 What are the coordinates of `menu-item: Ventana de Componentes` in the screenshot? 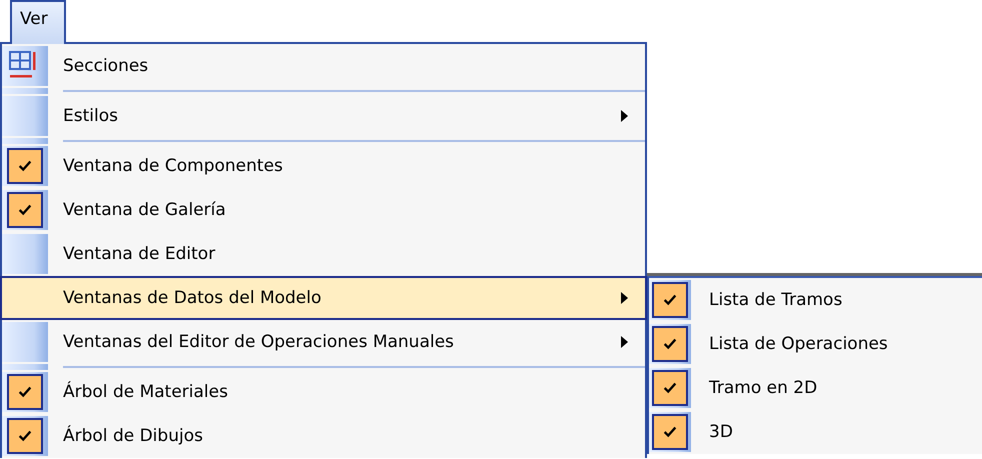 It's located at (323, 166).